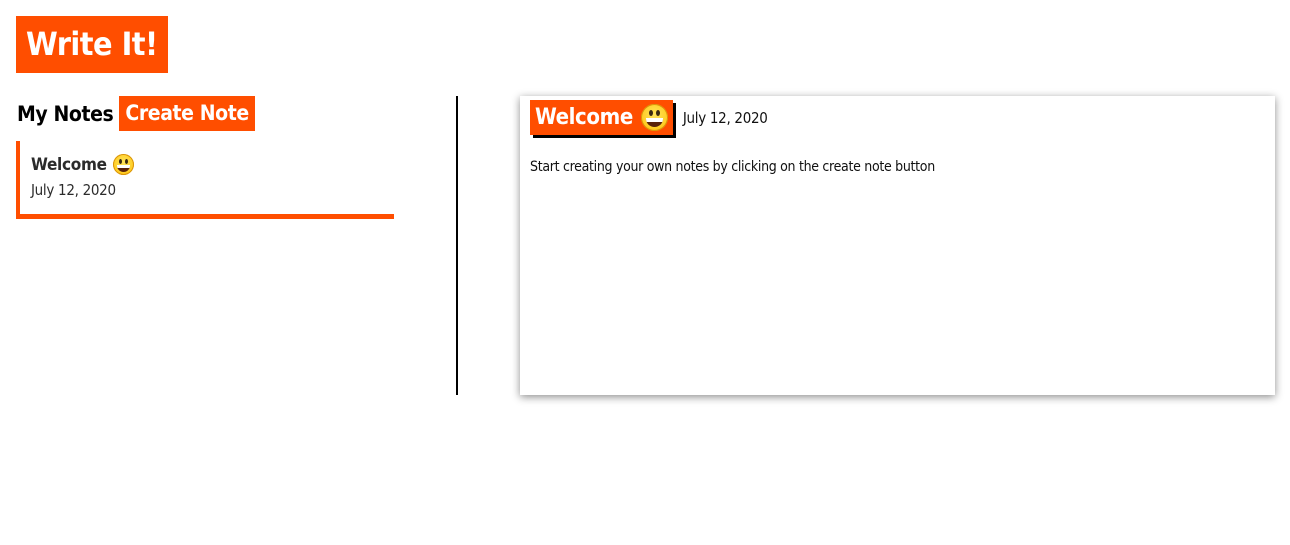 The image size is (1290, 545). What do you see at coordinates (457, 245) in the screenshot?
I see `vertical-divider` at bounding box center [457, 245].